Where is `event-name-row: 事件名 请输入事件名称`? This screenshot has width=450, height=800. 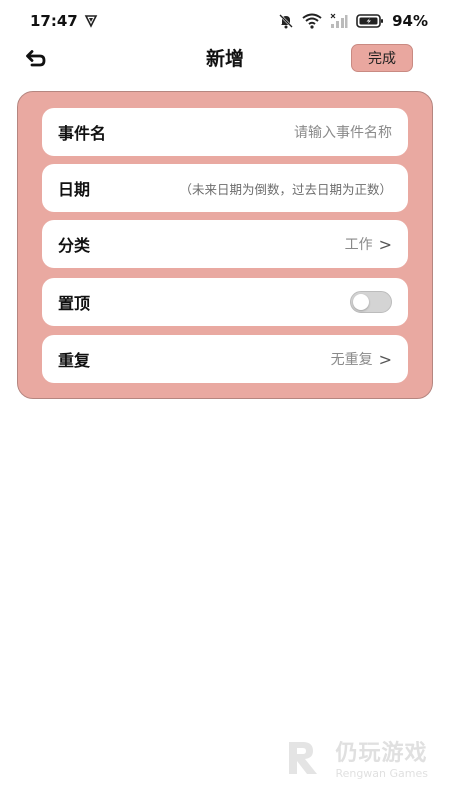
event-name-row: 事件名 请输入事件名称 is located at coordinates (225, 132).